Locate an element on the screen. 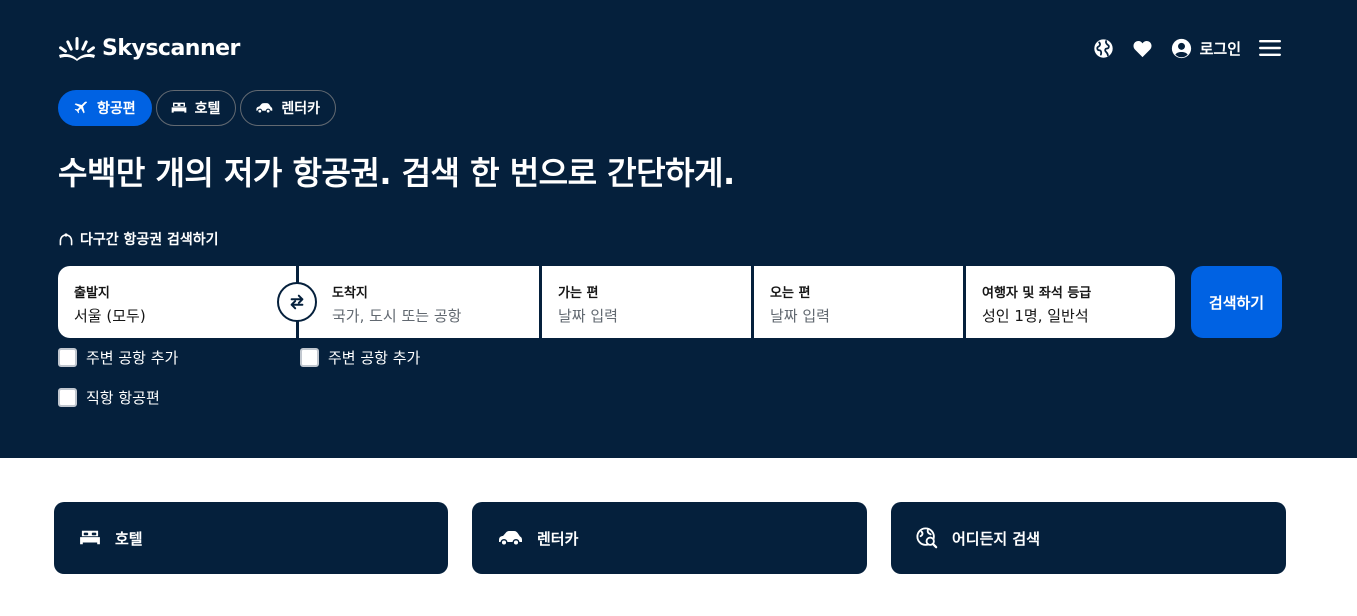 Image resolution: width=1357 pixels, height=616 pixels. destination-nearby-airports-option: 주변 공항 추가 is located at coordinates (360, 357).